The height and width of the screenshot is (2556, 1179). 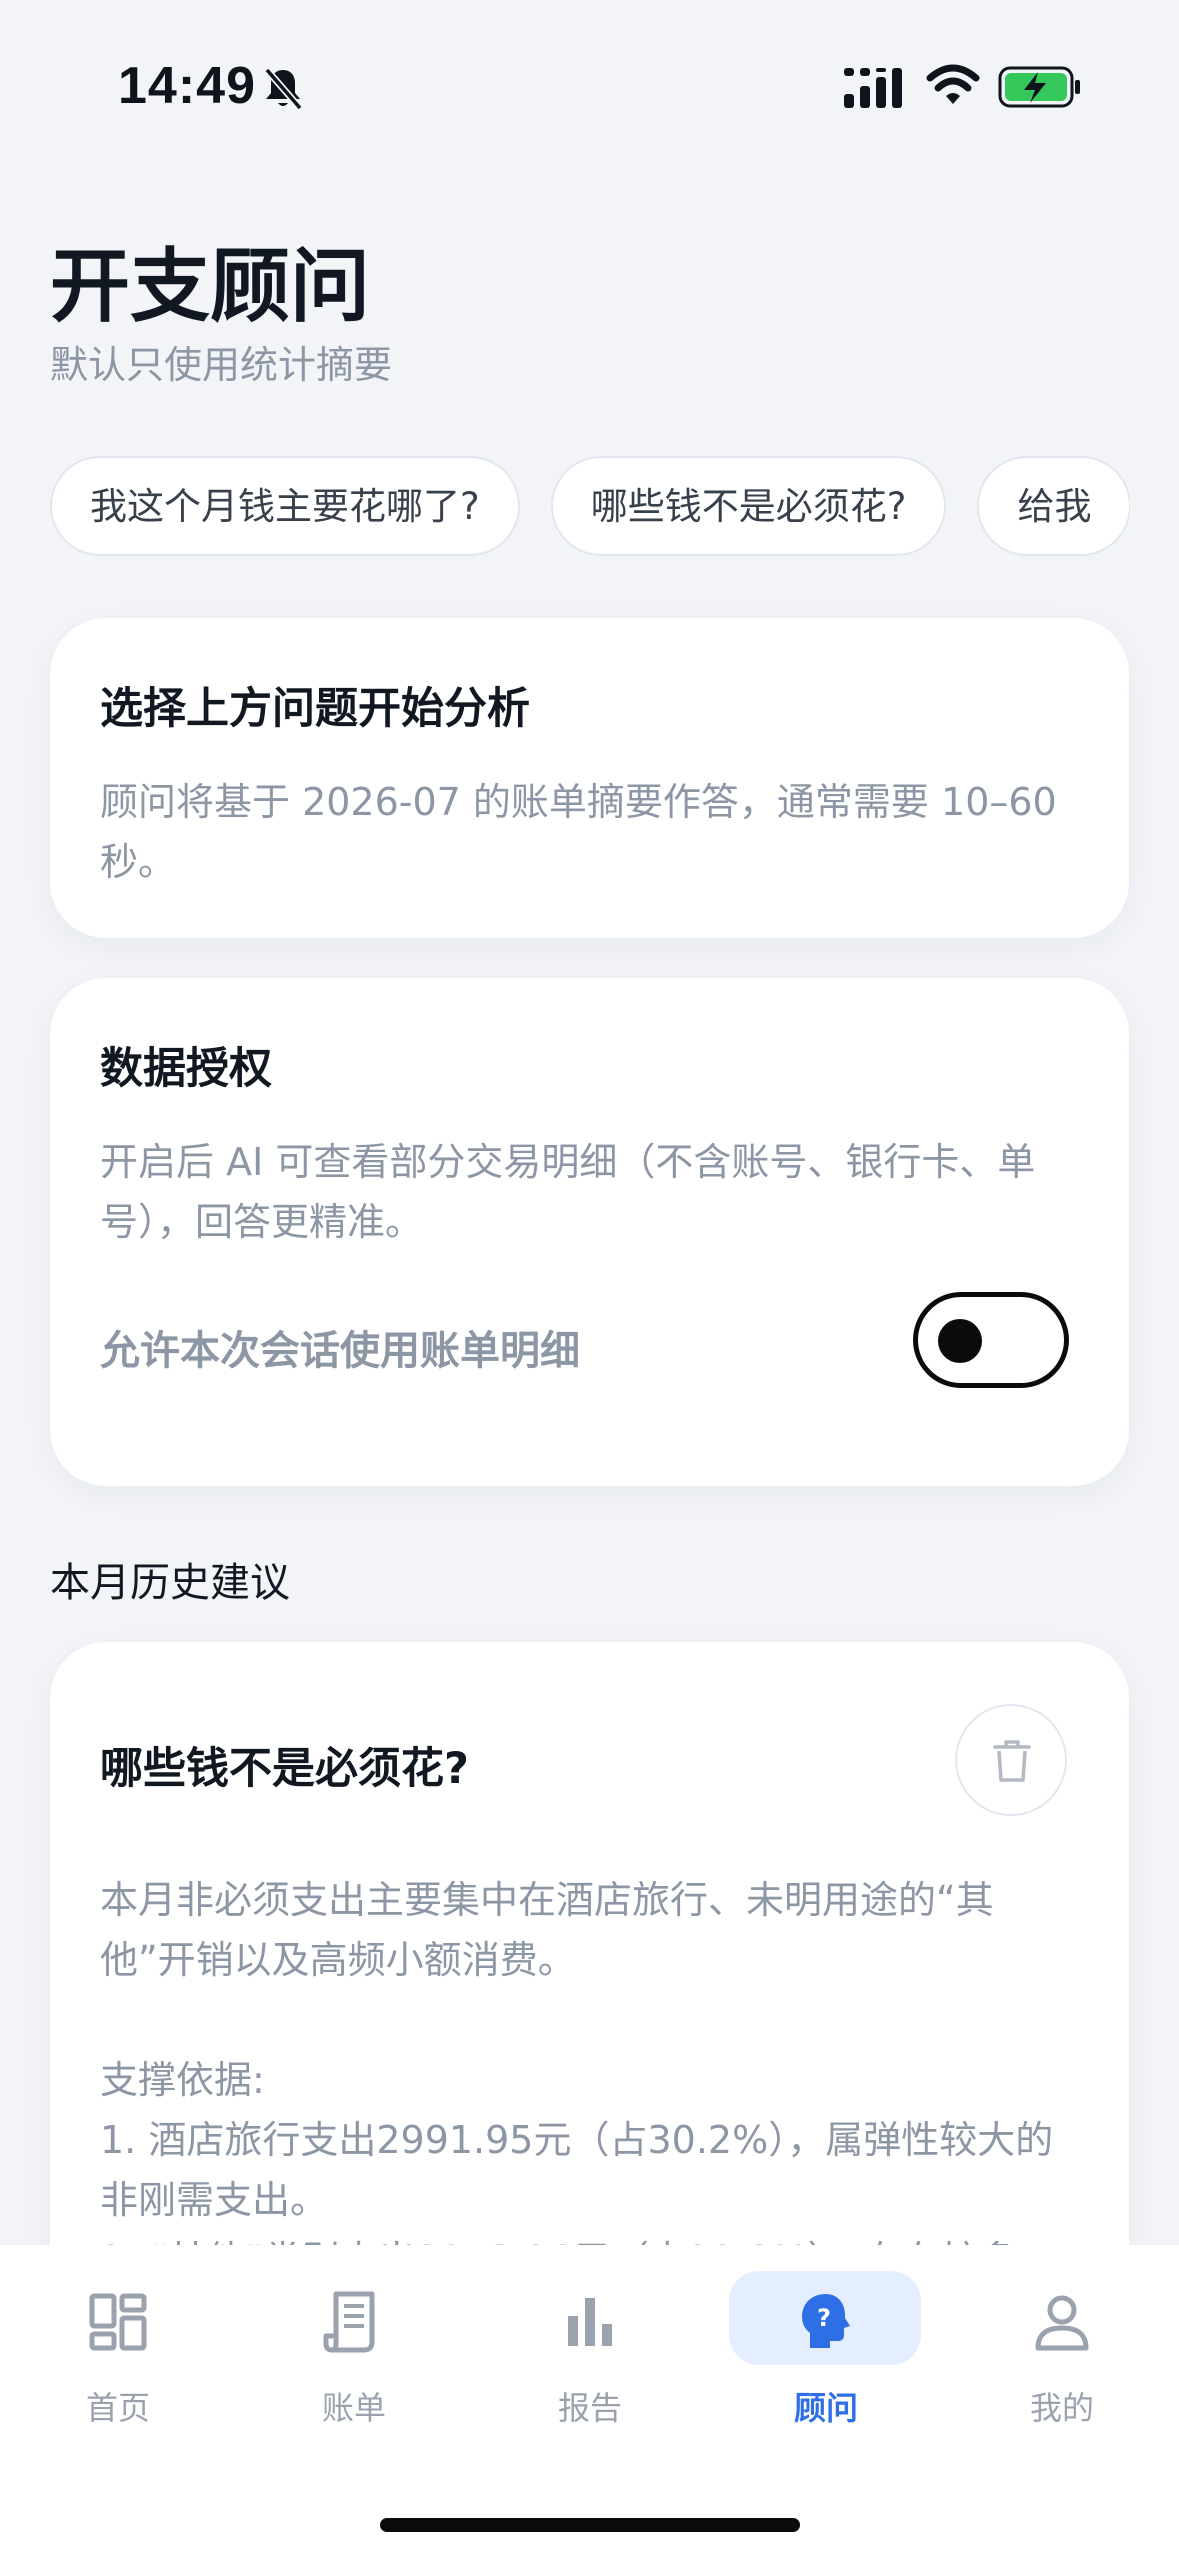 I want to click on wifi-icon, so click(x=953, y=84).